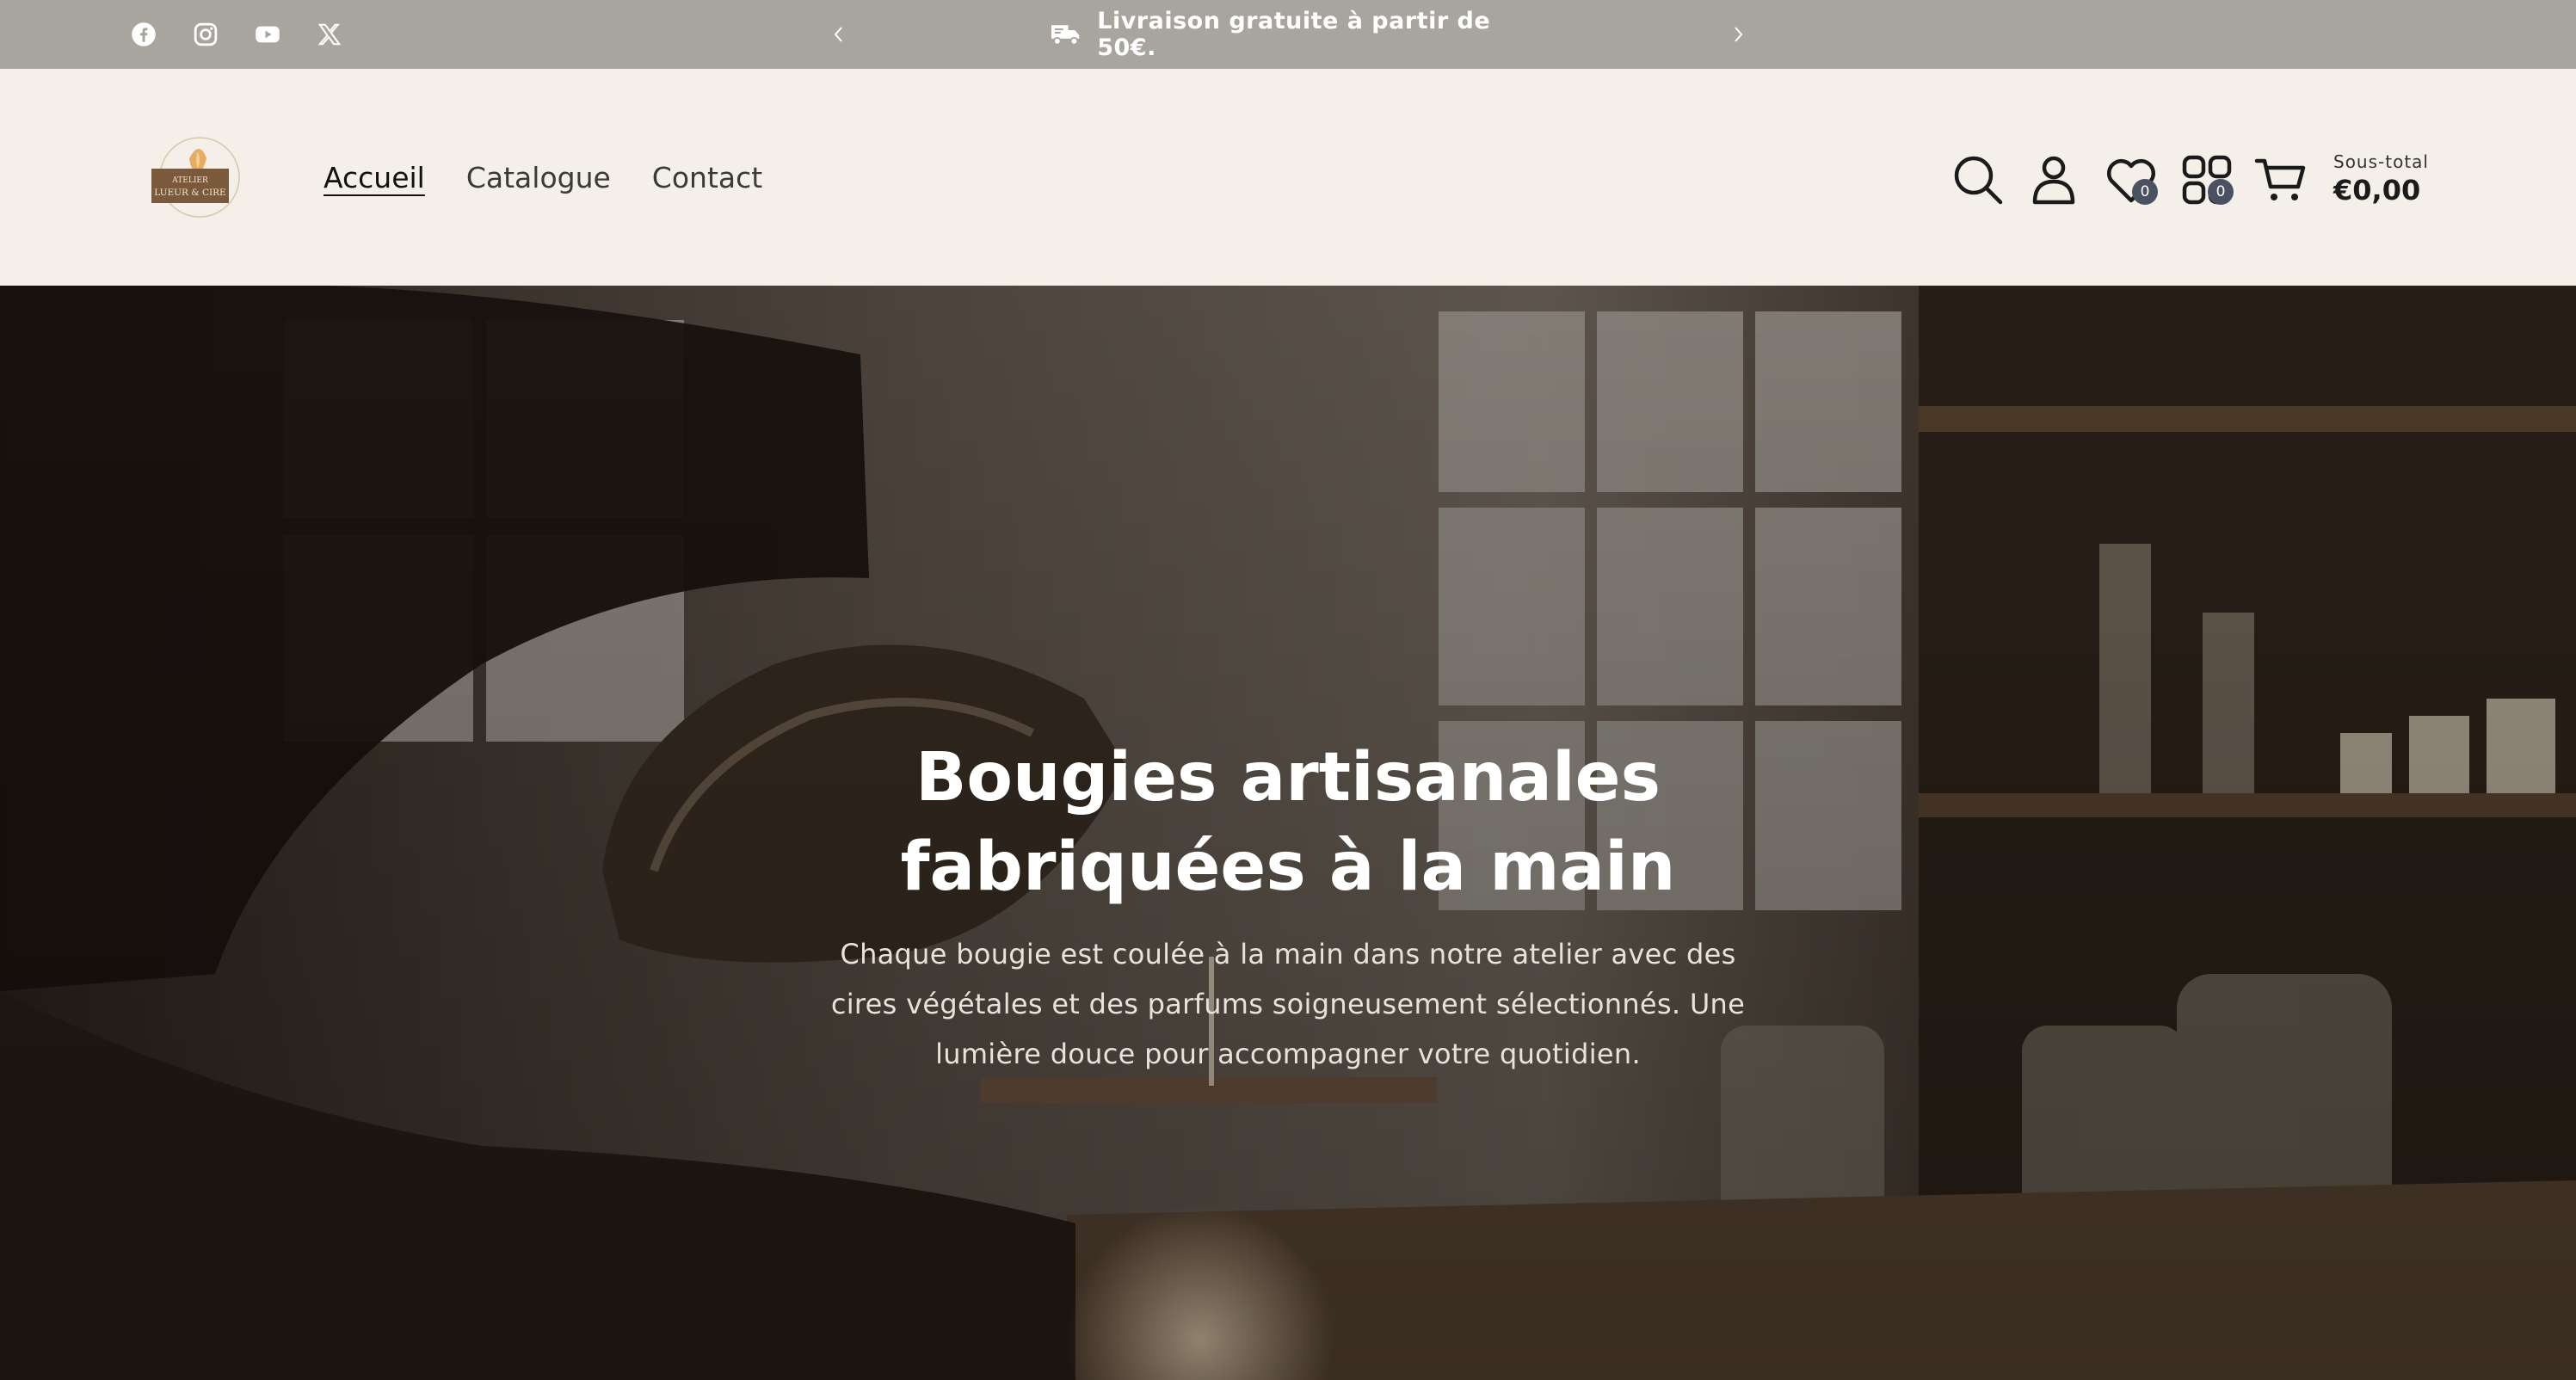 This screenshot has height=1380, width=2576. What do you see at coordinates (707, 178) in the screenshot?
I see `nav-item-contact: Contact` at bounding box center [707, 178].